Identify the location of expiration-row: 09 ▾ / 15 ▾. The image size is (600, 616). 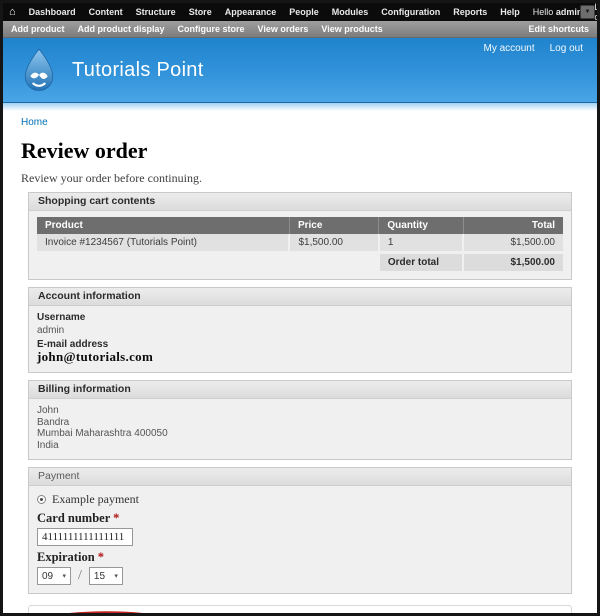
(300, 576).